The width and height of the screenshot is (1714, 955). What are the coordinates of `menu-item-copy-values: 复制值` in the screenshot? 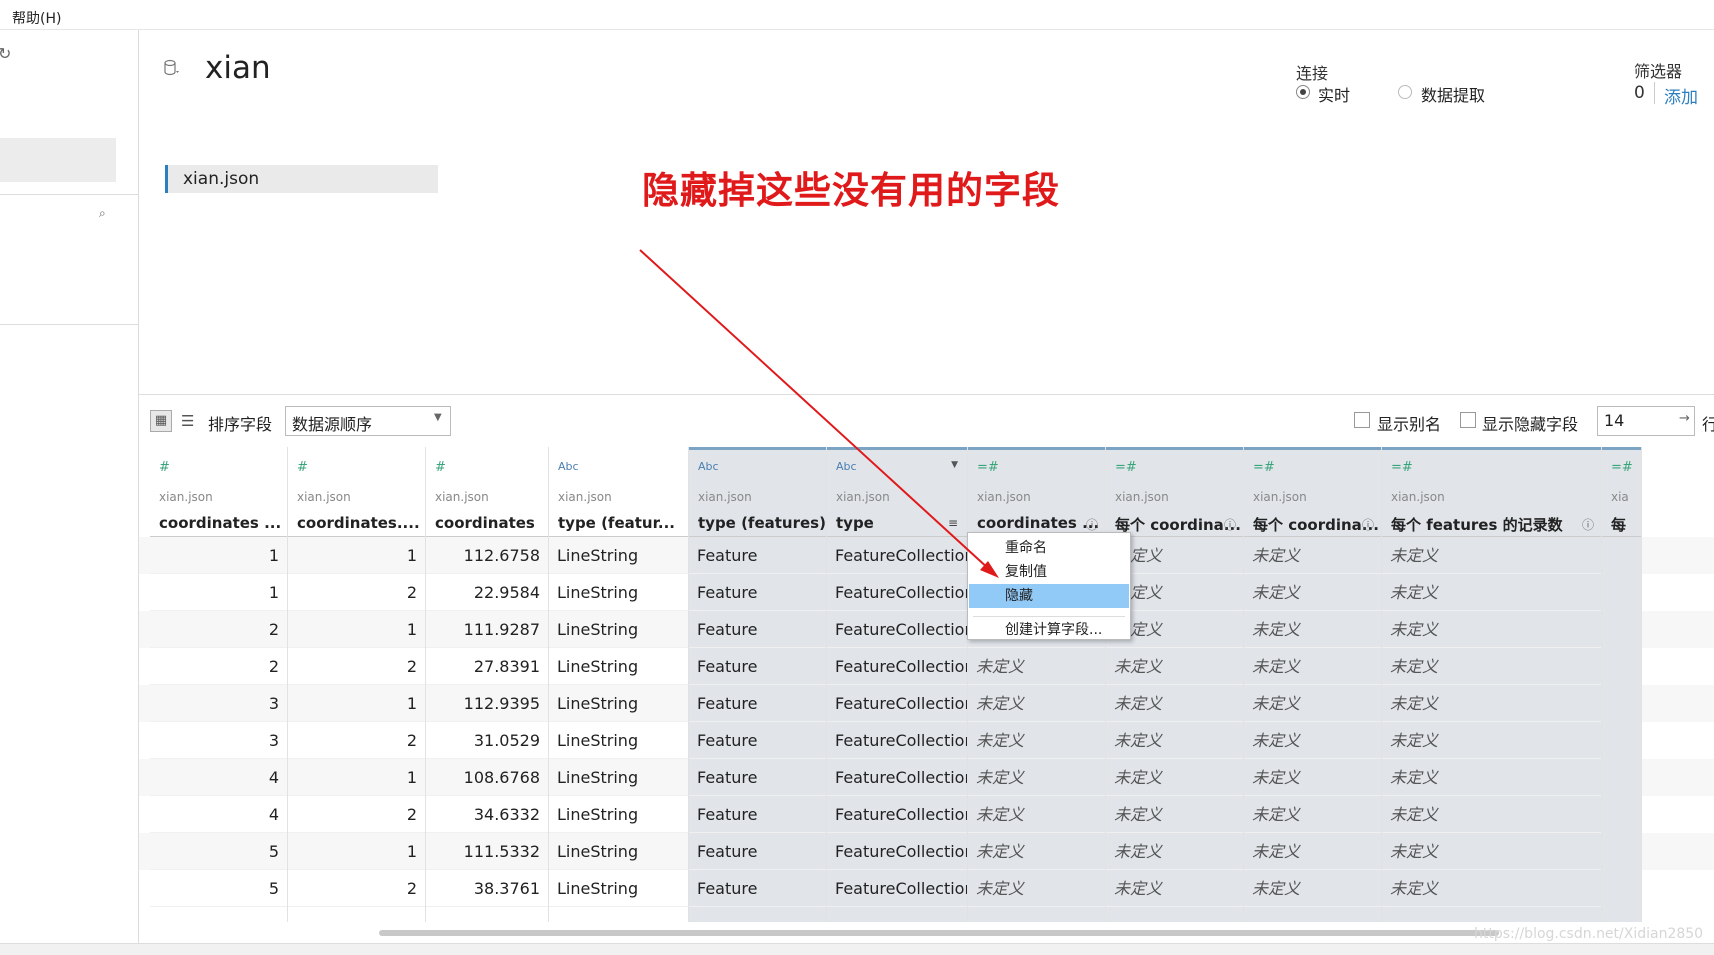 It's located at (1049, 572).